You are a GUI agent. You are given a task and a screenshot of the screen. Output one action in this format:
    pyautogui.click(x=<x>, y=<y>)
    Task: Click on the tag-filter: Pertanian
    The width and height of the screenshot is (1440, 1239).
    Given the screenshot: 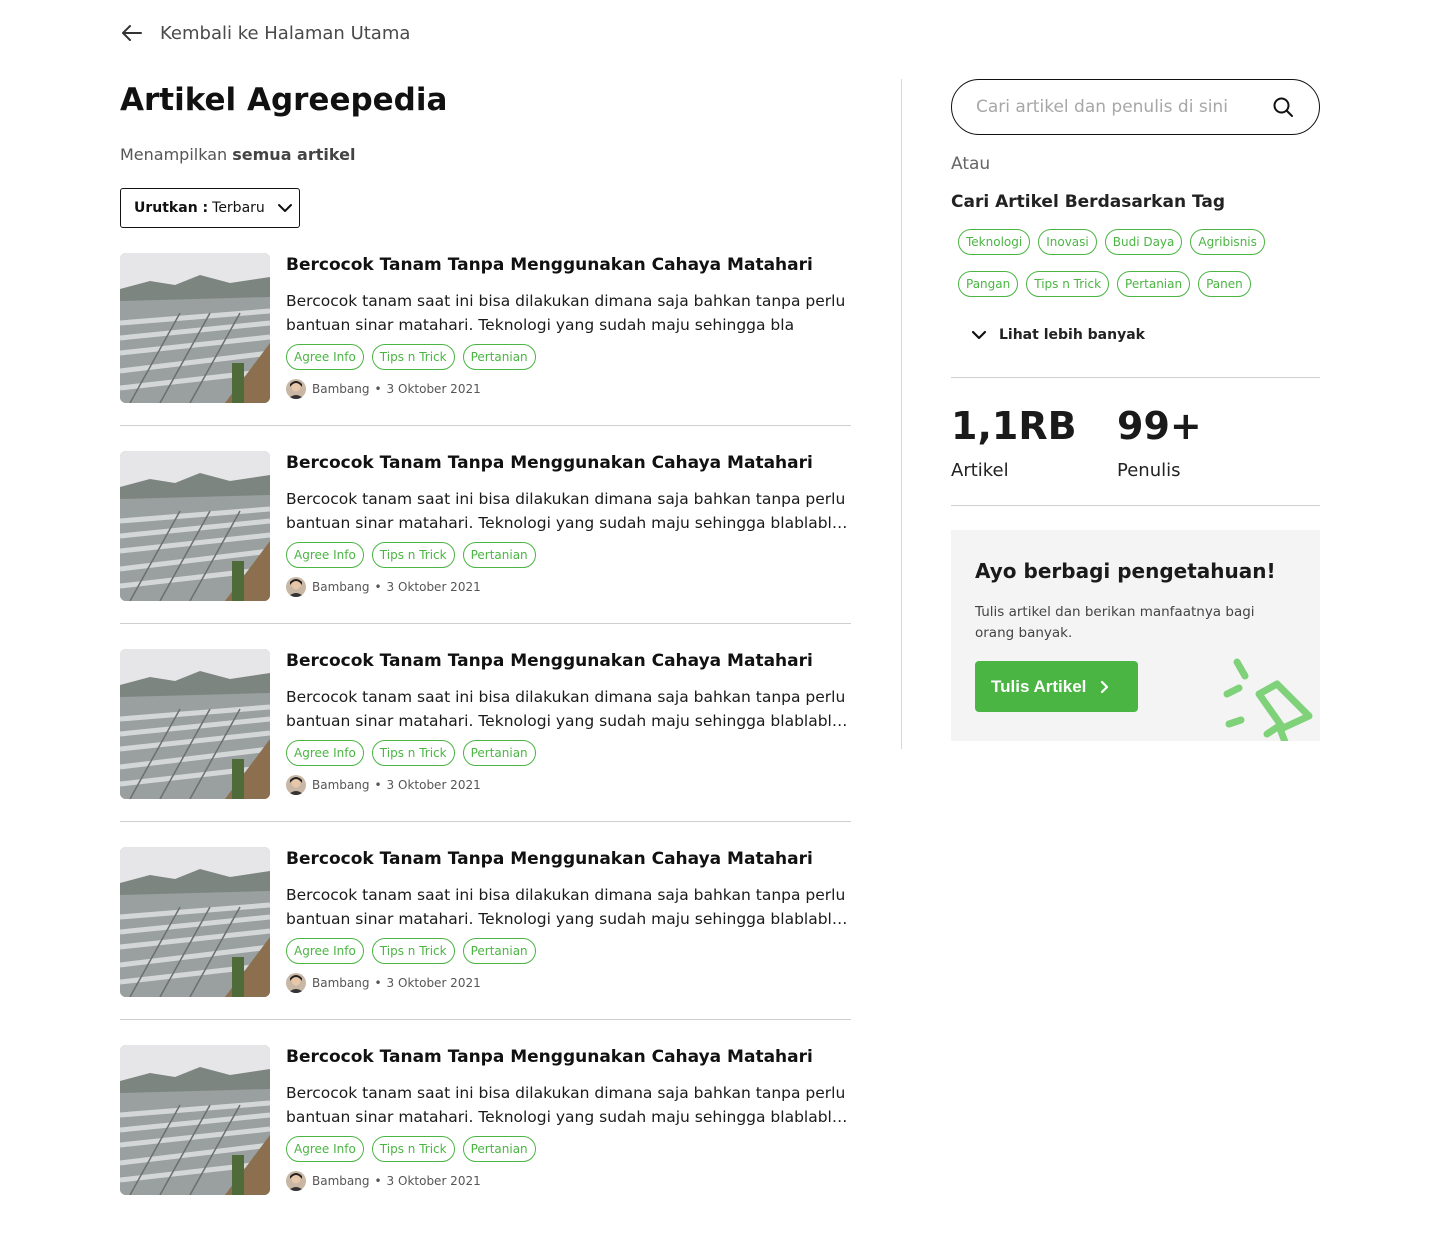 What is the action you would take?
    pyautogui.click(x=1154, y=284)
    